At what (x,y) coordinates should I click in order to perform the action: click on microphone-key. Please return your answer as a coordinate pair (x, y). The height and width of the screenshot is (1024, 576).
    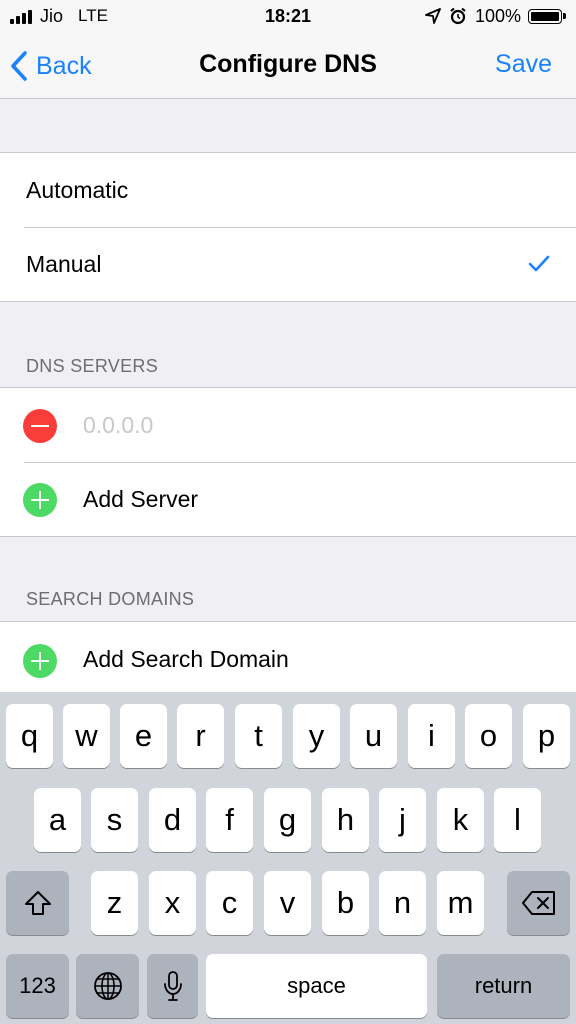
    Looking at the image, I should click on (172, 986).